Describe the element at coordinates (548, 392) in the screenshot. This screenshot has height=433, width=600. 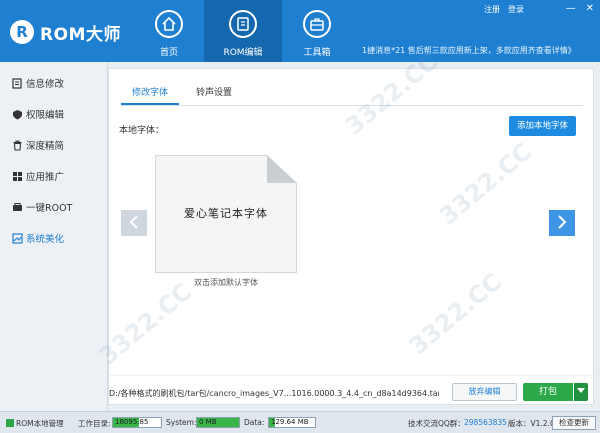
I see `pack-button: 打包` at that location.